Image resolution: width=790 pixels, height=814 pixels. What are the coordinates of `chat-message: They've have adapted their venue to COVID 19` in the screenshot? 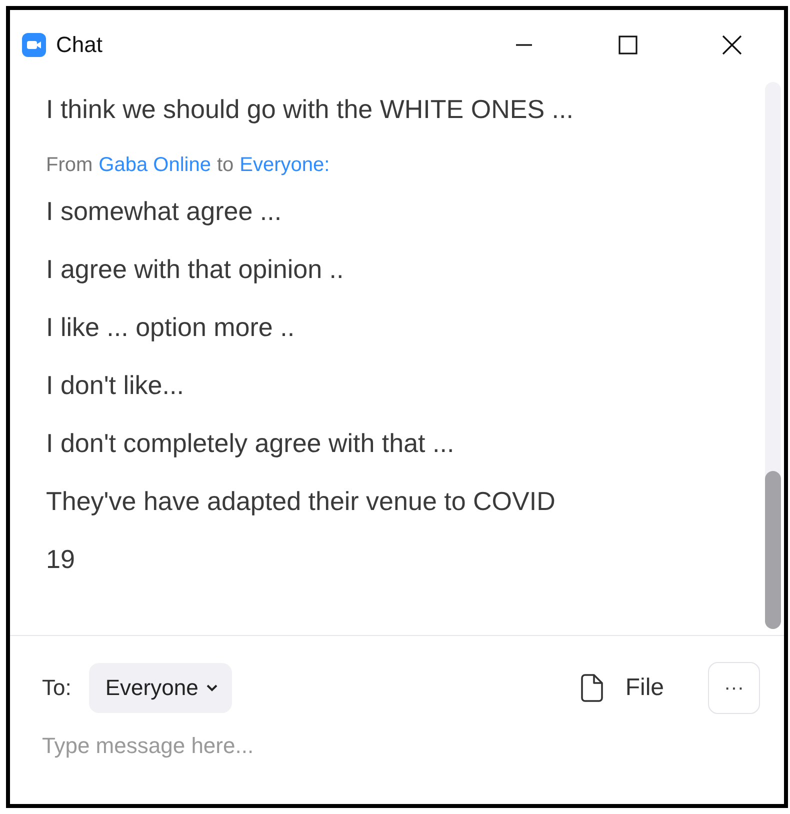 It's located at (301, 530).